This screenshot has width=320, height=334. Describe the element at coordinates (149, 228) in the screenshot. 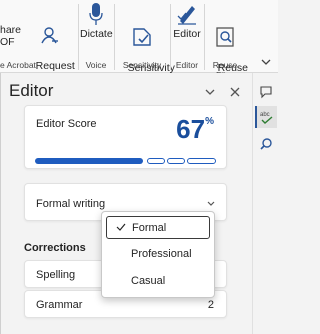

I see `option-label: Formal` at that location.